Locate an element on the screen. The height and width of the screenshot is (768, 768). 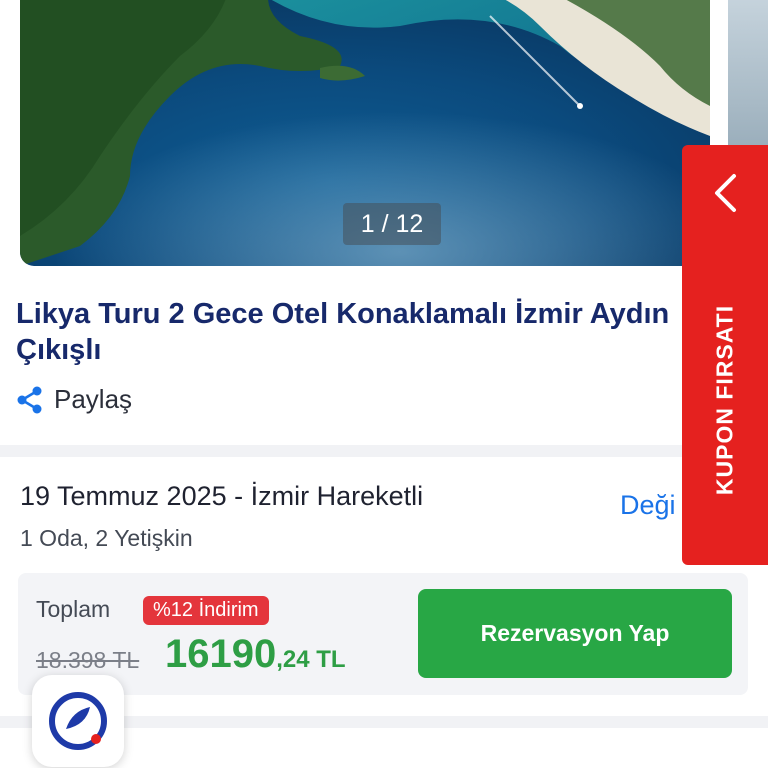
share-button: Paylaş is located at coordinates (74, 399).